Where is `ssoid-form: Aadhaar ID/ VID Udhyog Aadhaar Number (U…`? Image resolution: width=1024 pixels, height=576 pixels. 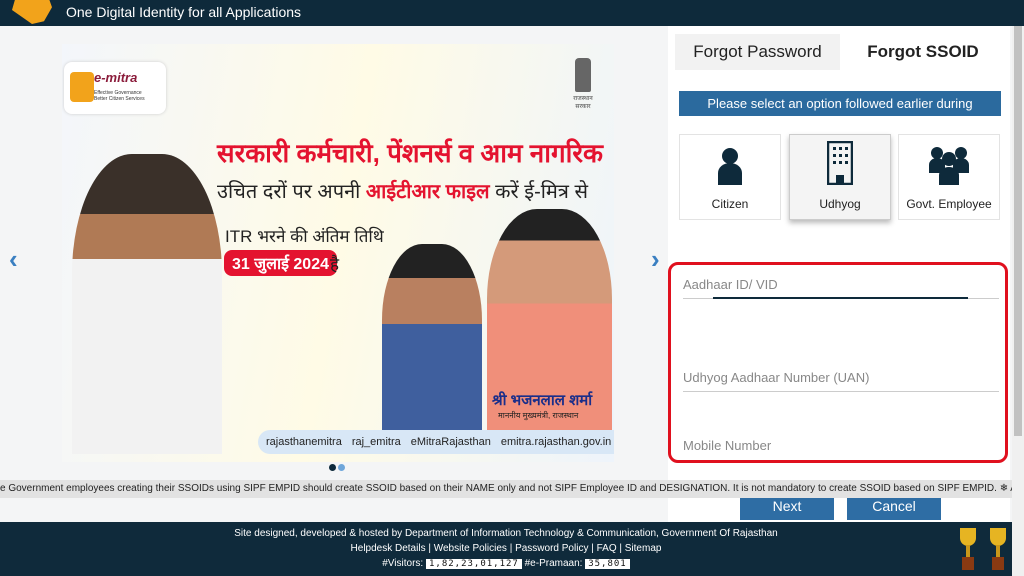
ssoid-form: Aadhaar ID/ VID Udhyog Aadhaar Number (U… is located at coordinates (838, 362).